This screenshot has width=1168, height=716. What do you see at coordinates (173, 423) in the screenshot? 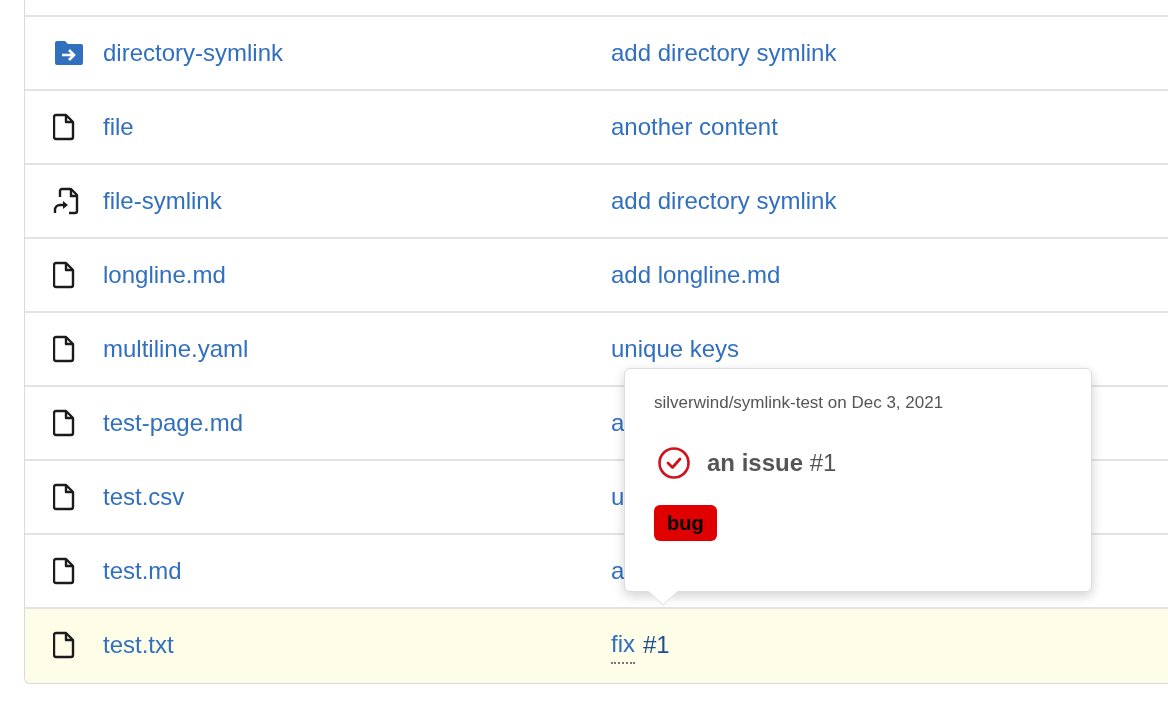
I see `file-name-link: test-page.md` at bounding box center [173, 423].